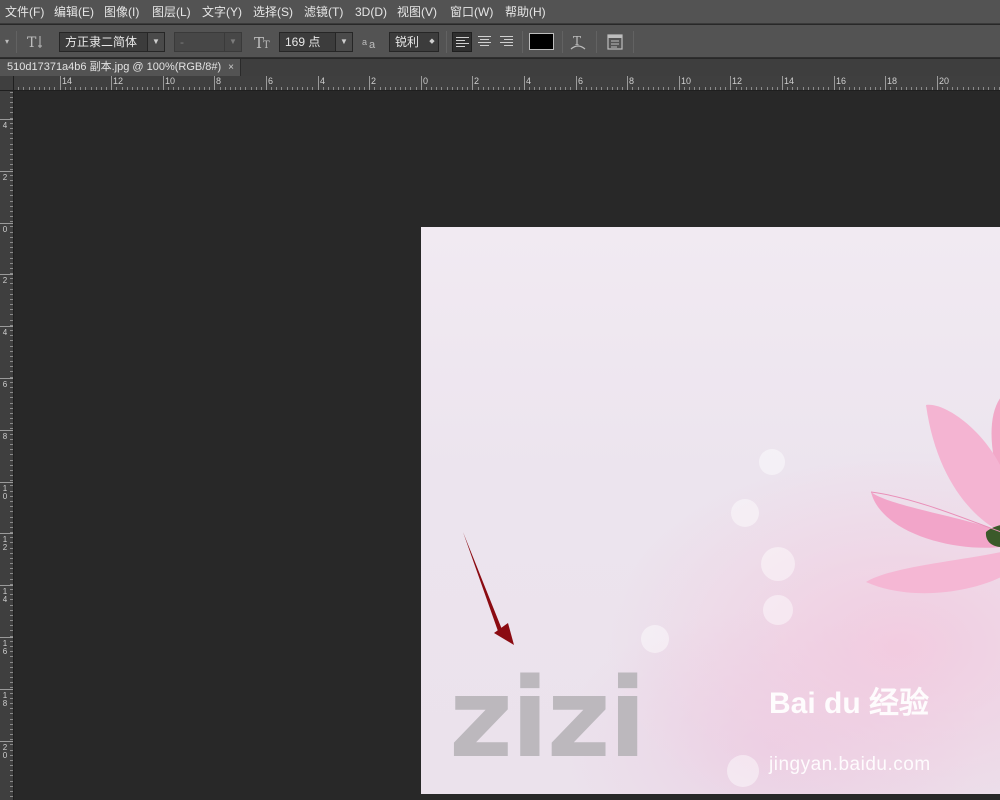 This screenshot has width=1000, height=800. I want to click on warp-text-icon: T, so click(578, 42).